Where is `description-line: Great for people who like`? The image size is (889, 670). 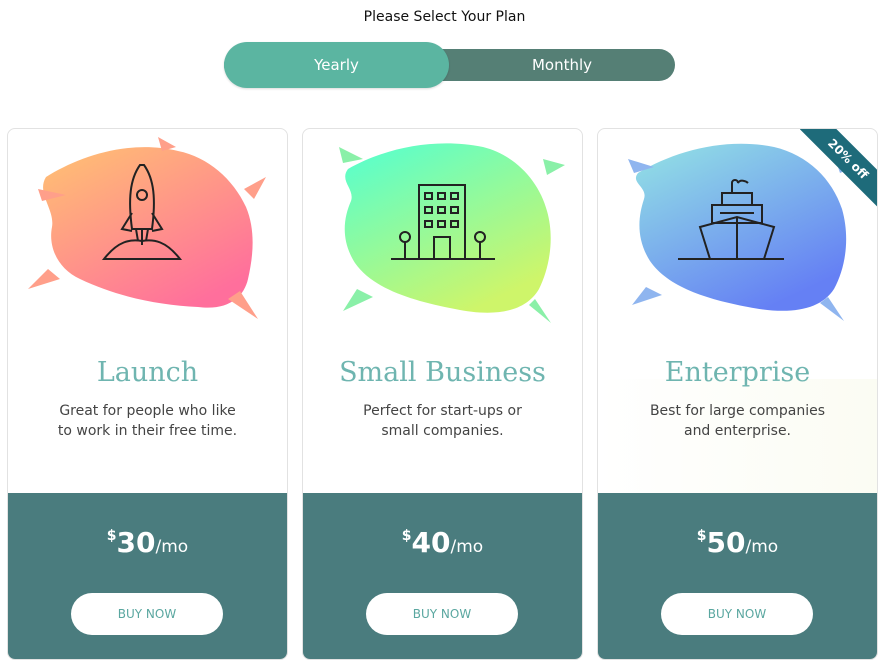
description-line: Great for people who like is located at coordinates (147, 411).